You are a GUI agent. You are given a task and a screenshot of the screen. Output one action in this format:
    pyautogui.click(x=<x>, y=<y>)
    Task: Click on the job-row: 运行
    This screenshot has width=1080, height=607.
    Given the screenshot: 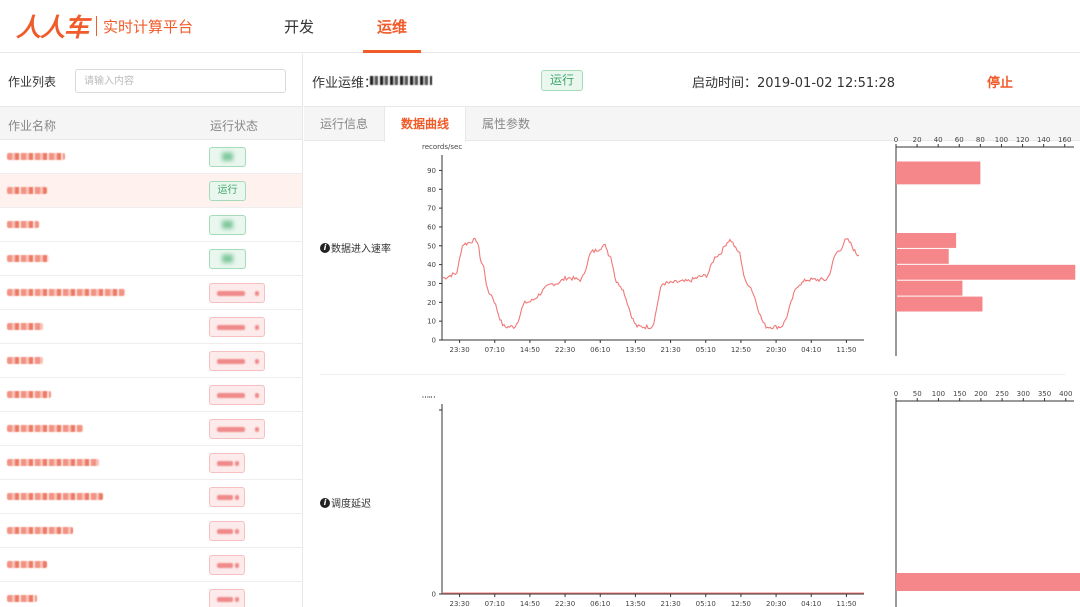 What is the action you would take?
    pyautogui.click(x=151, y=191)
    